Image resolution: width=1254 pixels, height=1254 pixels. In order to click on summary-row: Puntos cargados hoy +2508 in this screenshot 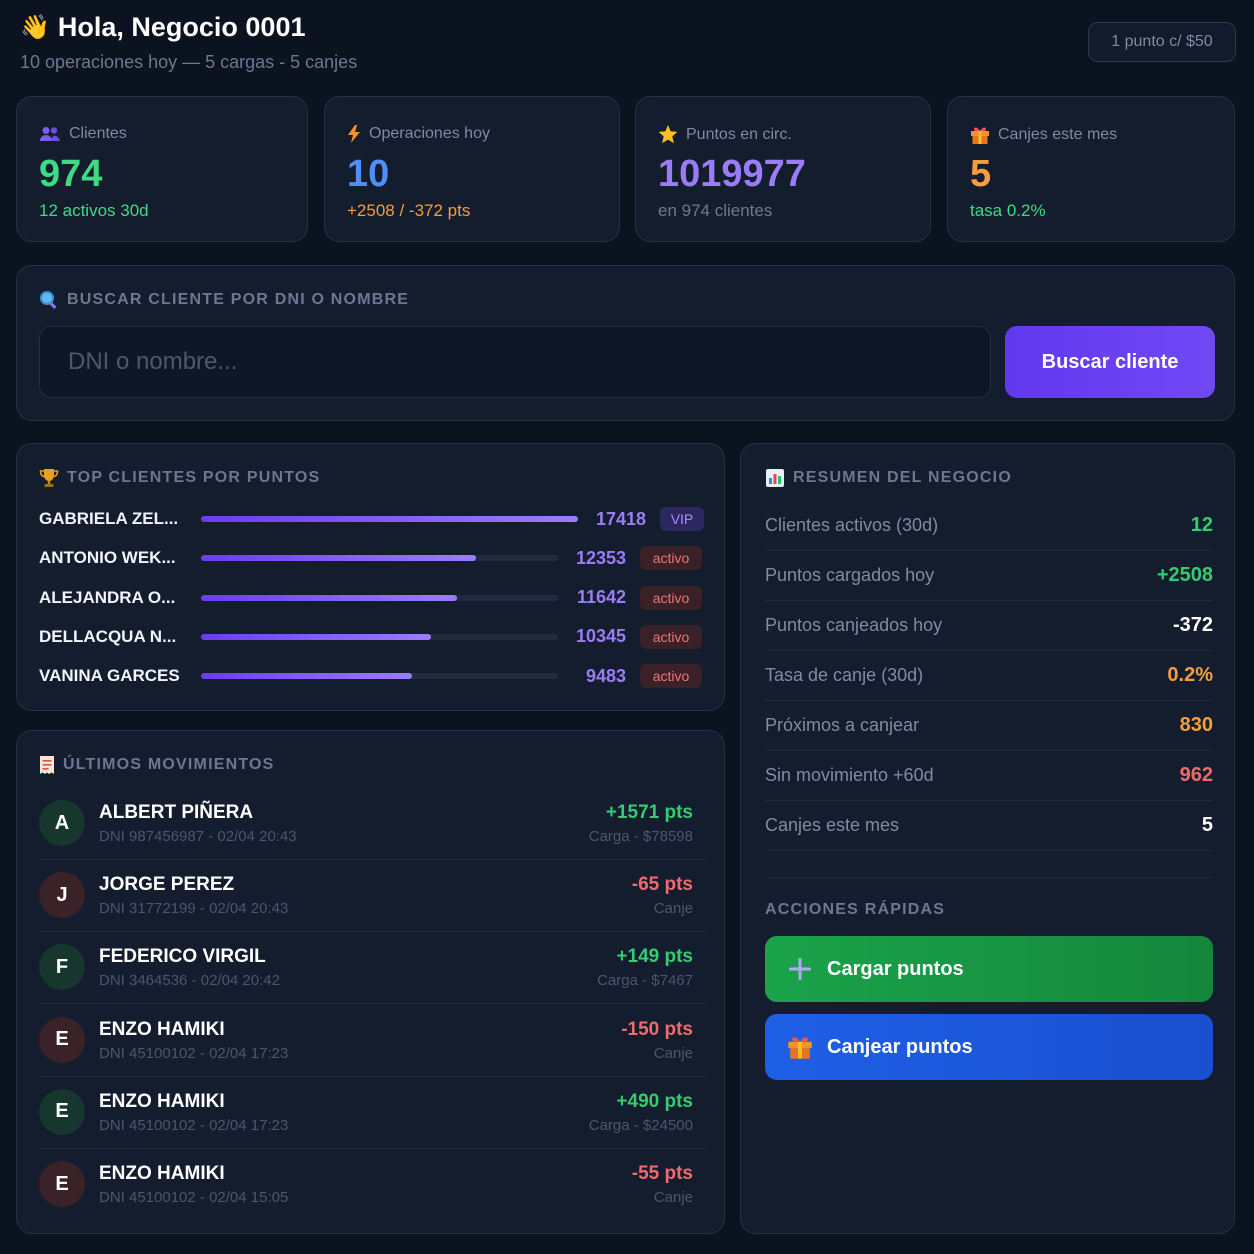, I will do `click(989, 576)`.